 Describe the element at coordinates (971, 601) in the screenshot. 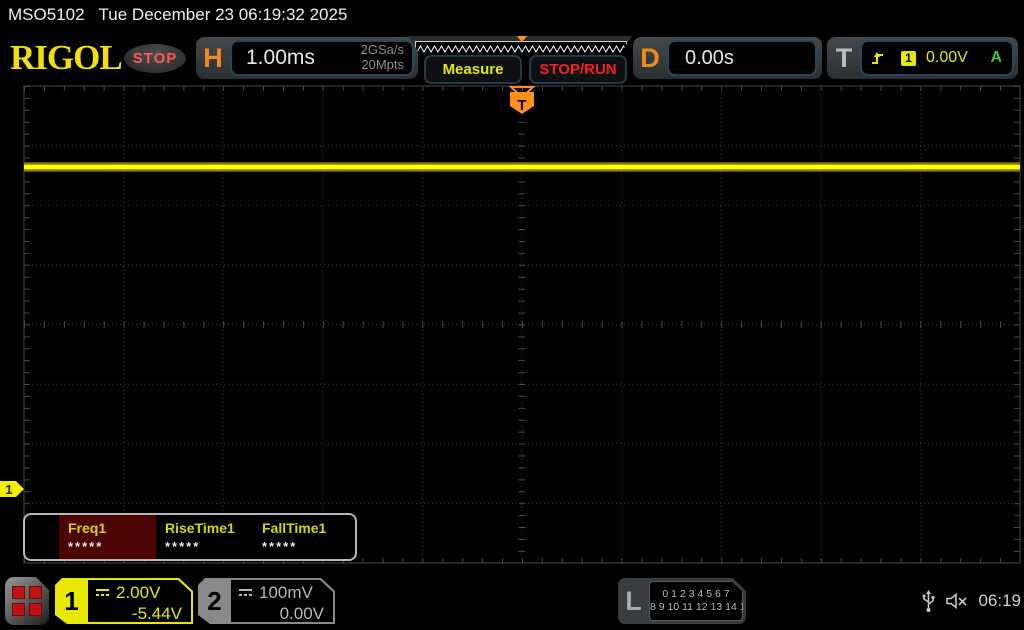

I see `system-tray: 06:19` at that location.